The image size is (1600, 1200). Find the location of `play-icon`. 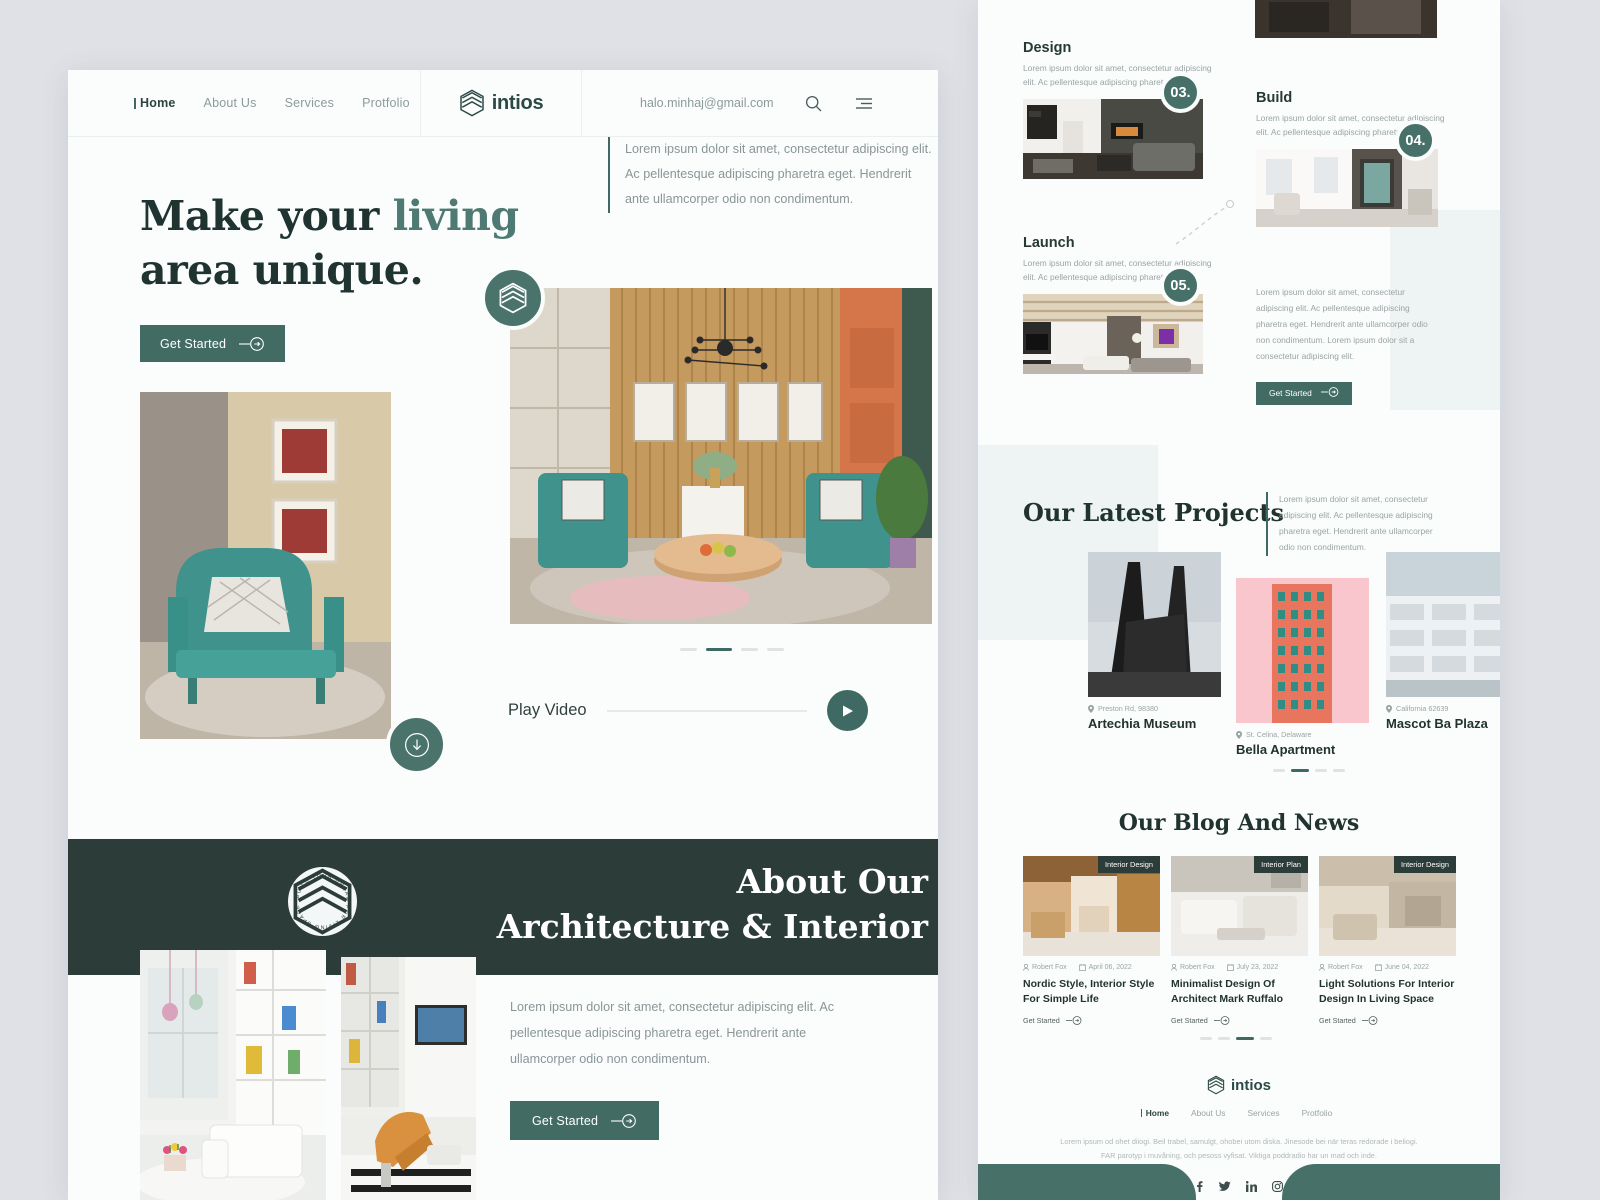

play-icon is located at coordinates (848, 710).